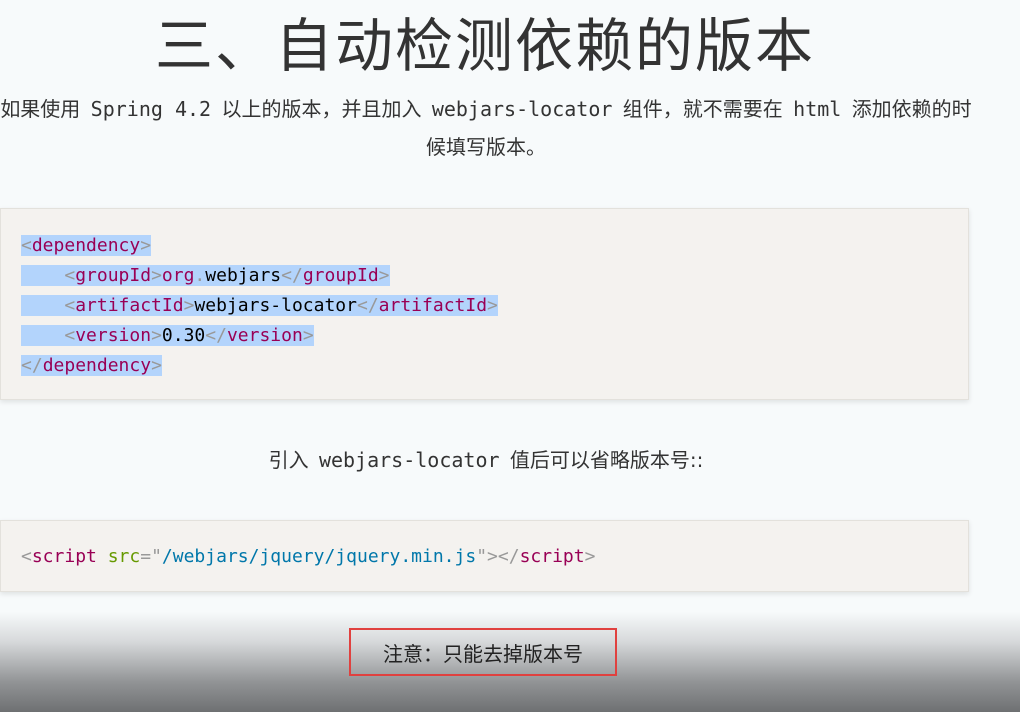 The height and width of the screenshot is (712, 1020). I want to click on note-callout: 注意：只能去掉版本号, so click(483, 652).